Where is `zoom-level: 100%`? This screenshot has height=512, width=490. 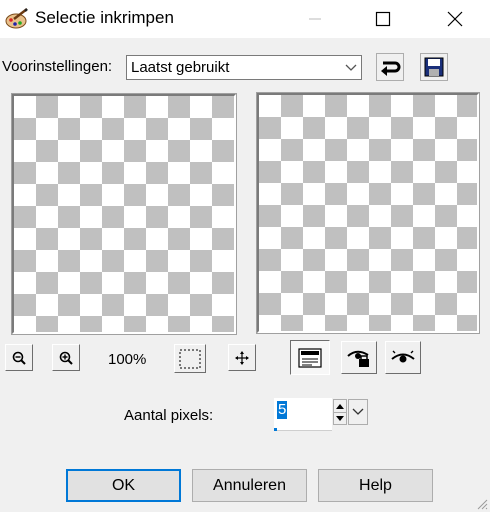
zoom-level: 100% is located at coordinates (127, 359).